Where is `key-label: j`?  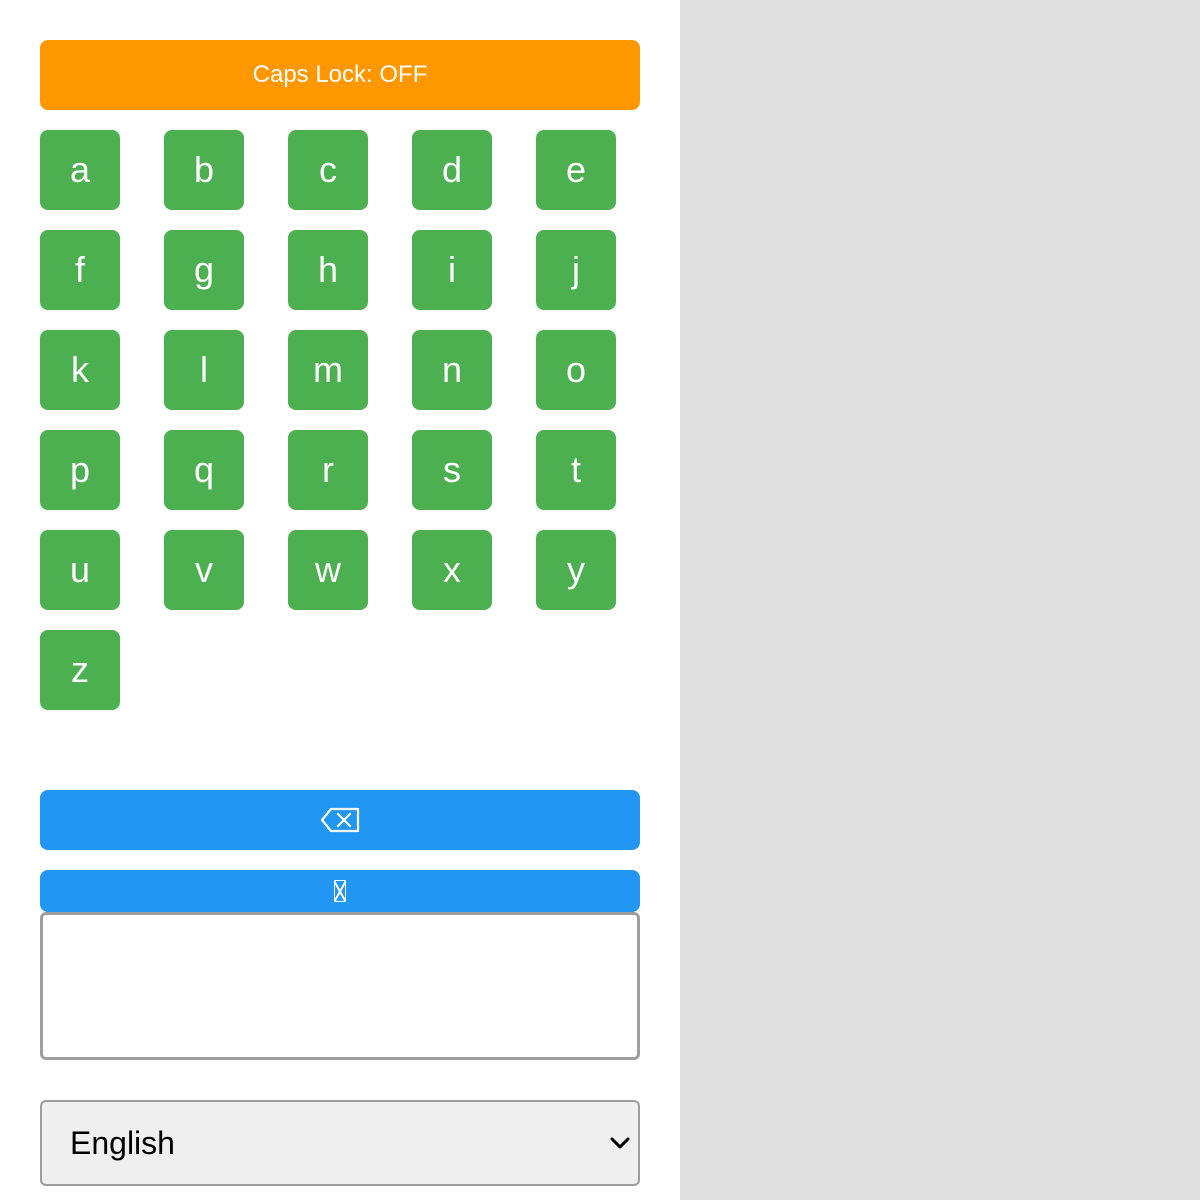 key-label: j is located at coordinates (576, 269).